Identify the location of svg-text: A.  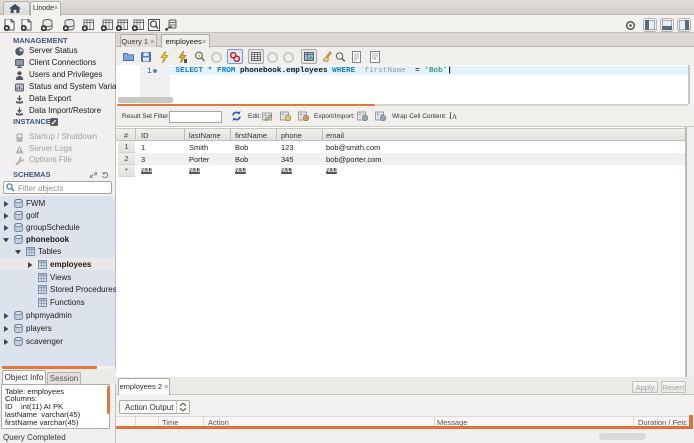
(454, 117).